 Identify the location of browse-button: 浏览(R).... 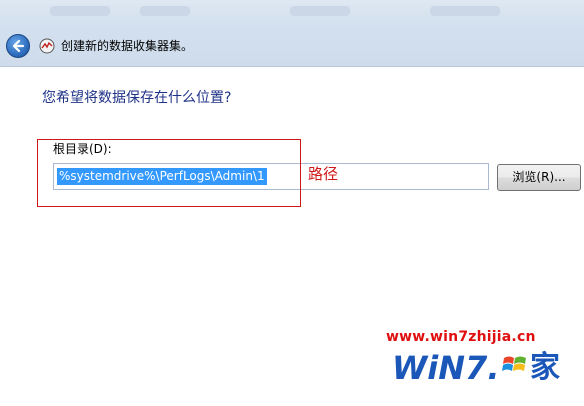
(539, 177).